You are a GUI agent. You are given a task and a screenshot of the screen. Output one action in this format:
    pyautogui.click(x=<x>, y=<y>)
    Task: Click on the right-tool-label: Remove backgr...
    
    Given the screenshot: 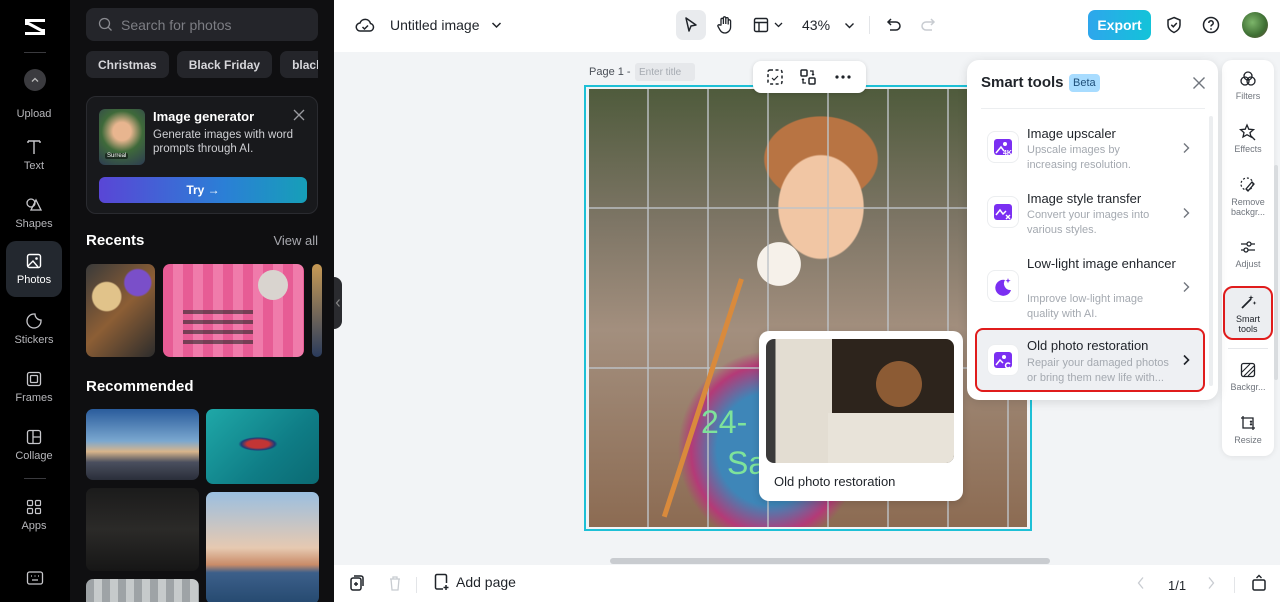 What is the action you would take?
    pyautogui.click(x=1248, y=207)
    